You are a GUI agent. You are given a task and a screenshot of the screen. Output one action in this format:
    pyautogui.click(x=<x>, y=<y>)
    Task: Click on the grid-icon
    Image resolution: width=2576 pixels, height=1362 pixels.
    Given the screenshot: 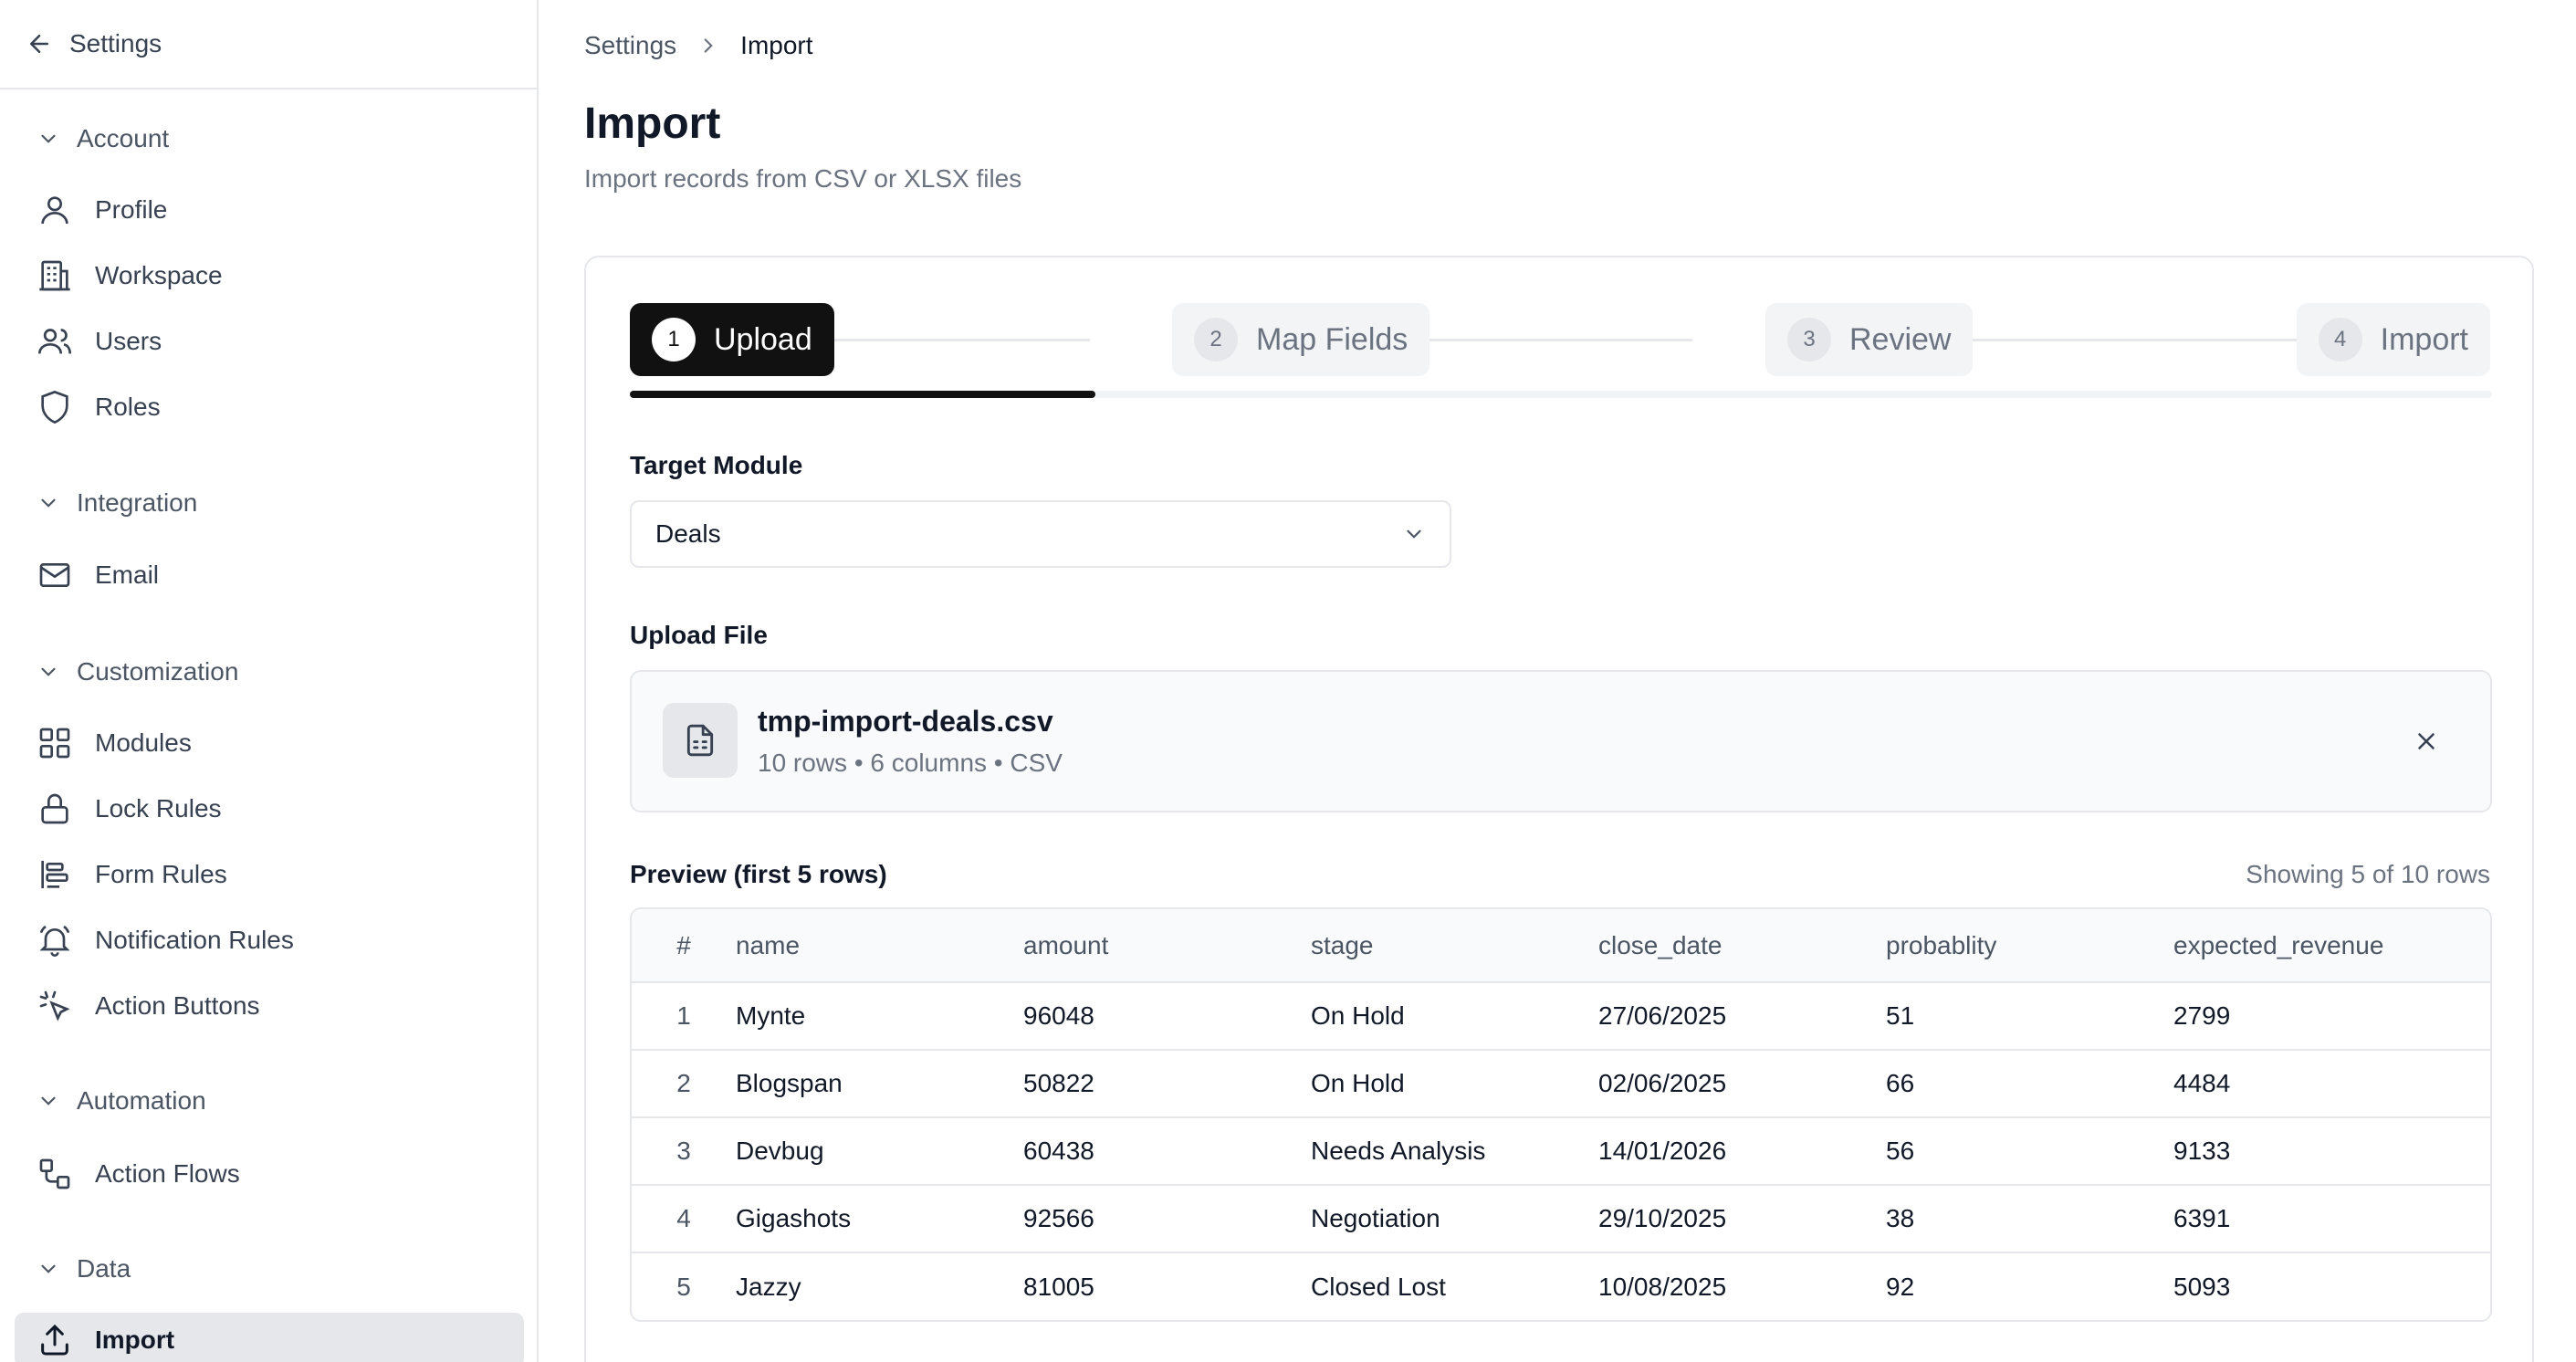 What is the action you would take?
    pyautogui.click(x=54, y=743)
    